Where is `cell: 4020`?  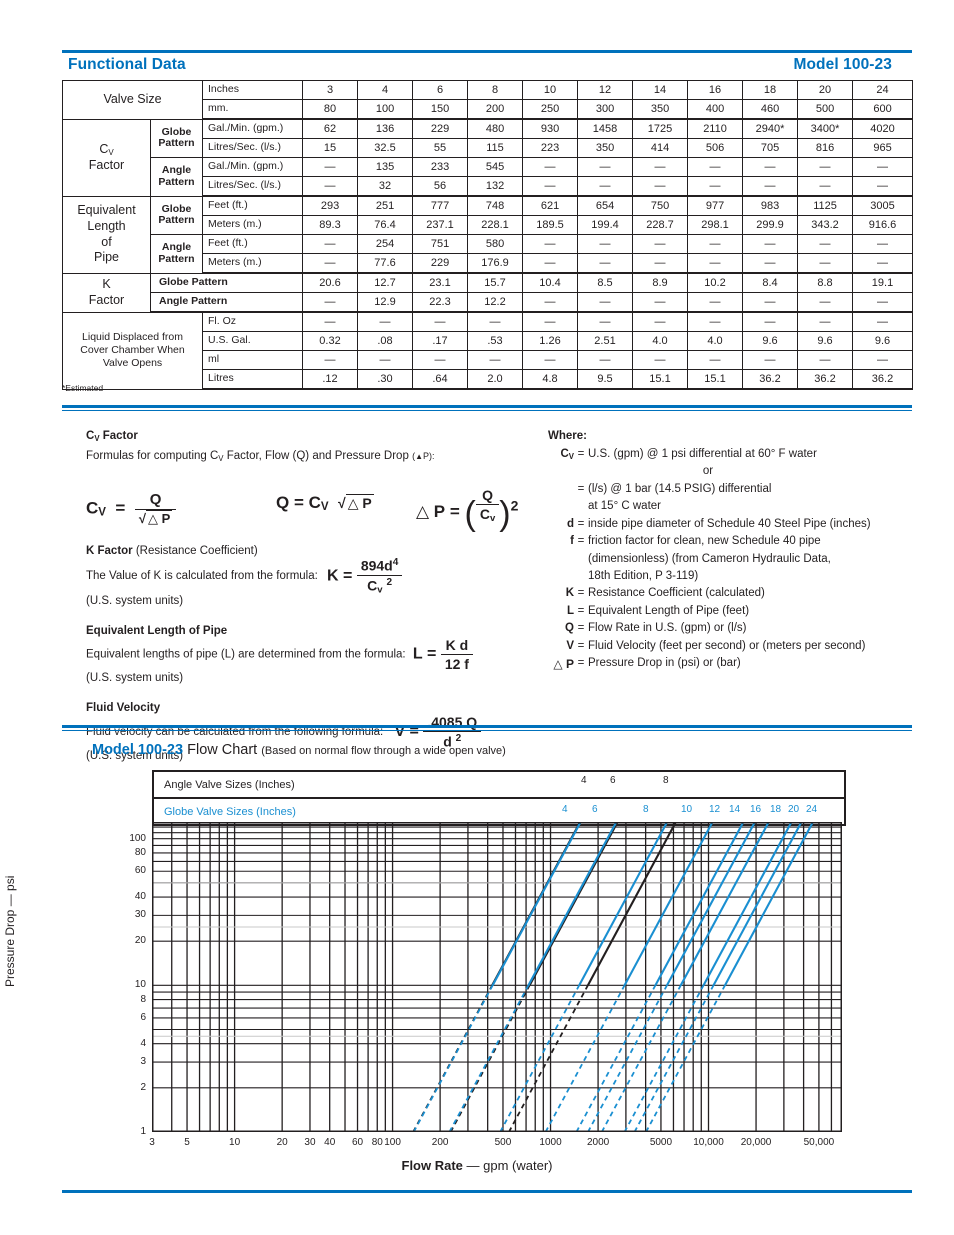
cell: 4020 is located at coordinates (883, 128).